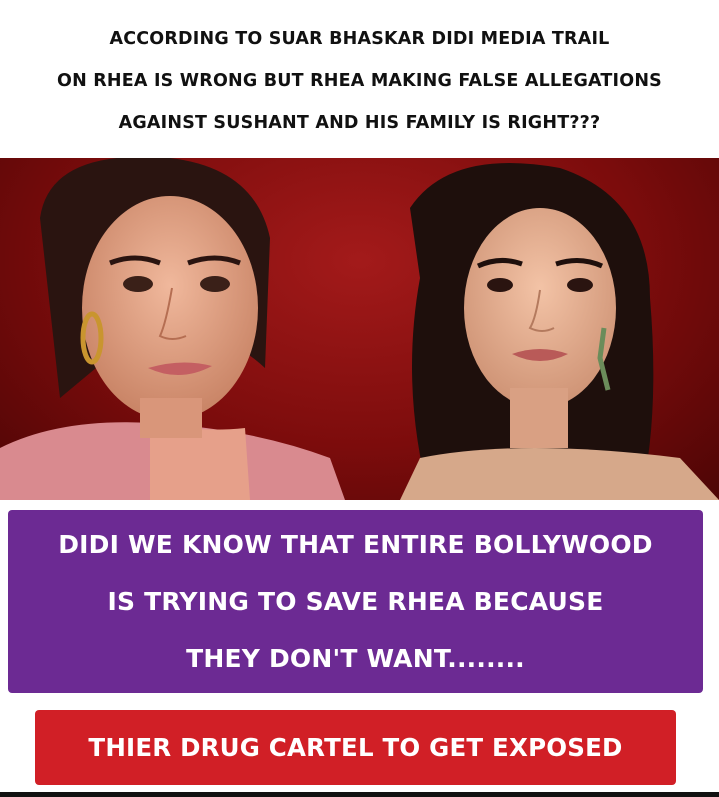 This screenshot has height=797, width=719. Describe the element at coordinates (359, 794) in the screenshot. I see `bottom-border` at that location.